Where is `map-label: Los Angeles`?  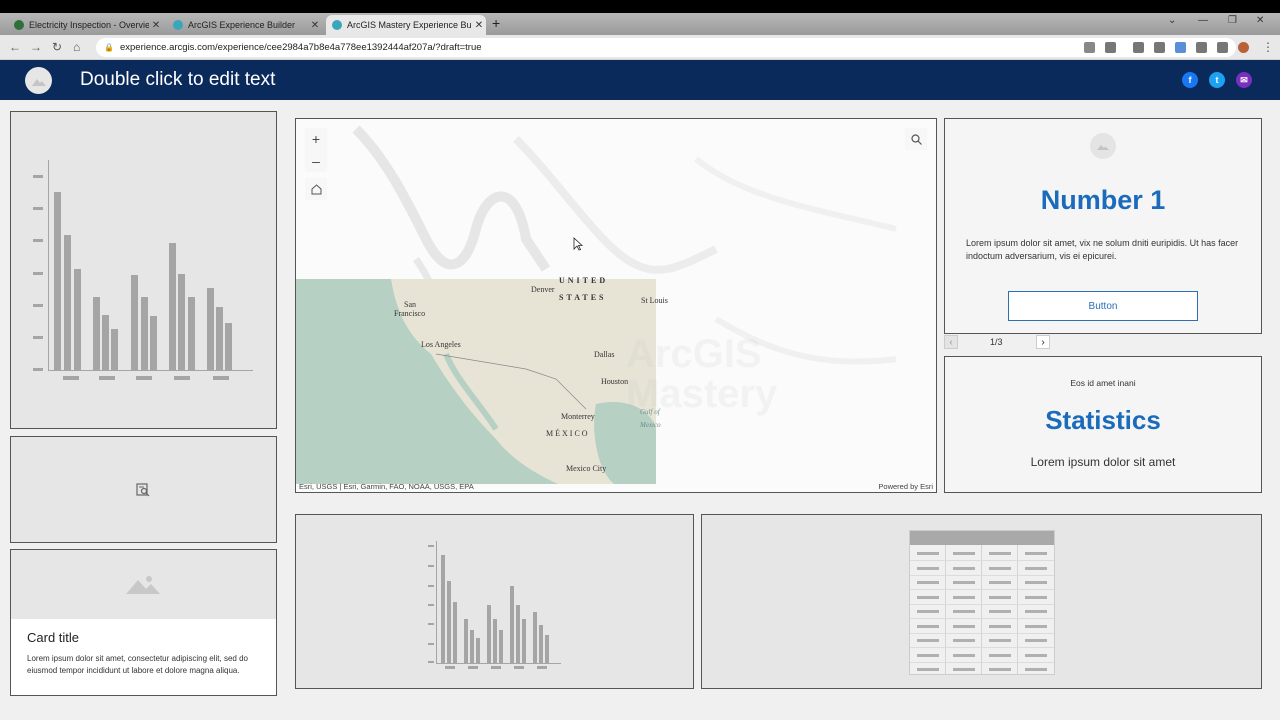
map-label: Los Angeles is located at coordinates (441, 344).